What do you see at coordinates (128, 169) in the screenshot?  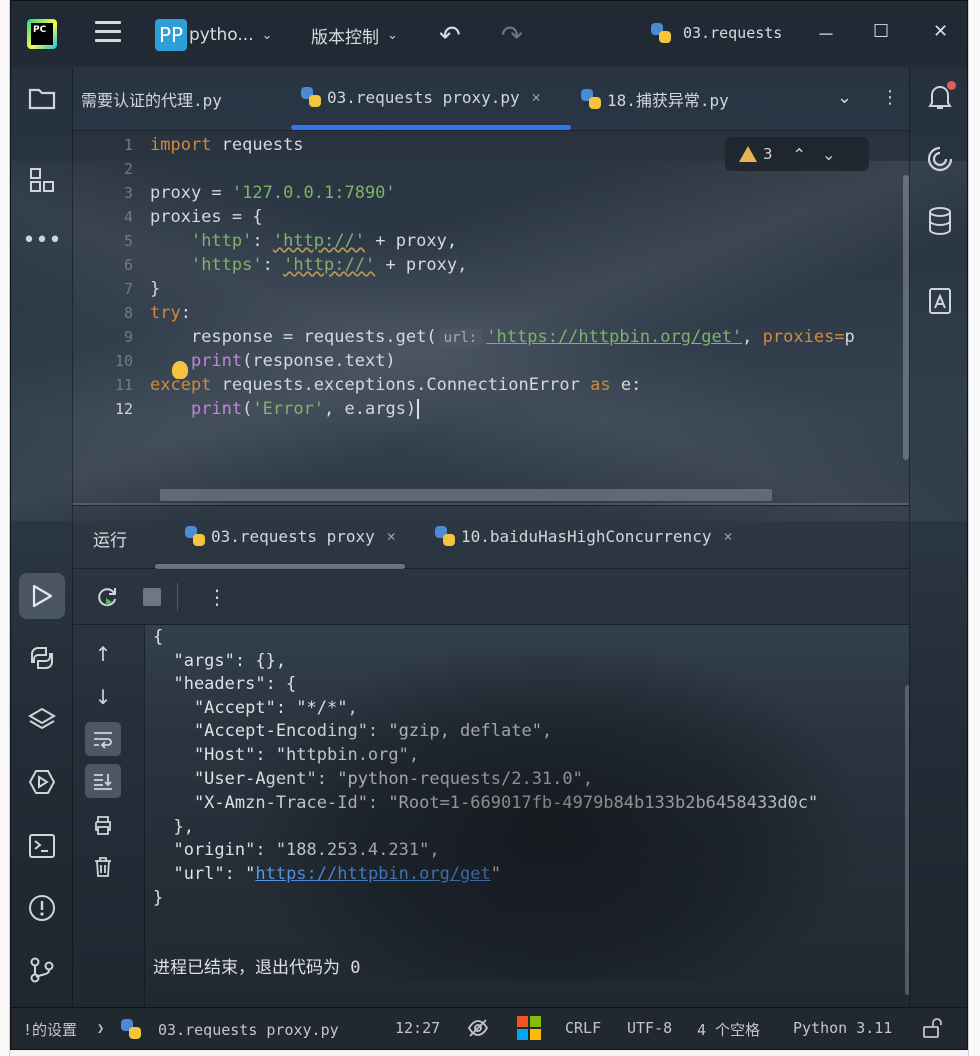 I see `line-number: 2` at bounding box center [128, 169].